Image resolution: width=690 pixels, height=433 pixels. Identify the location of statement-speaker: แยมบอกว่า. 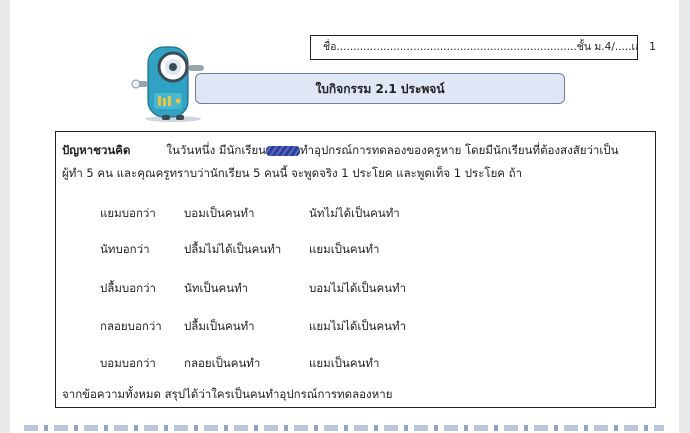
(128, 213).